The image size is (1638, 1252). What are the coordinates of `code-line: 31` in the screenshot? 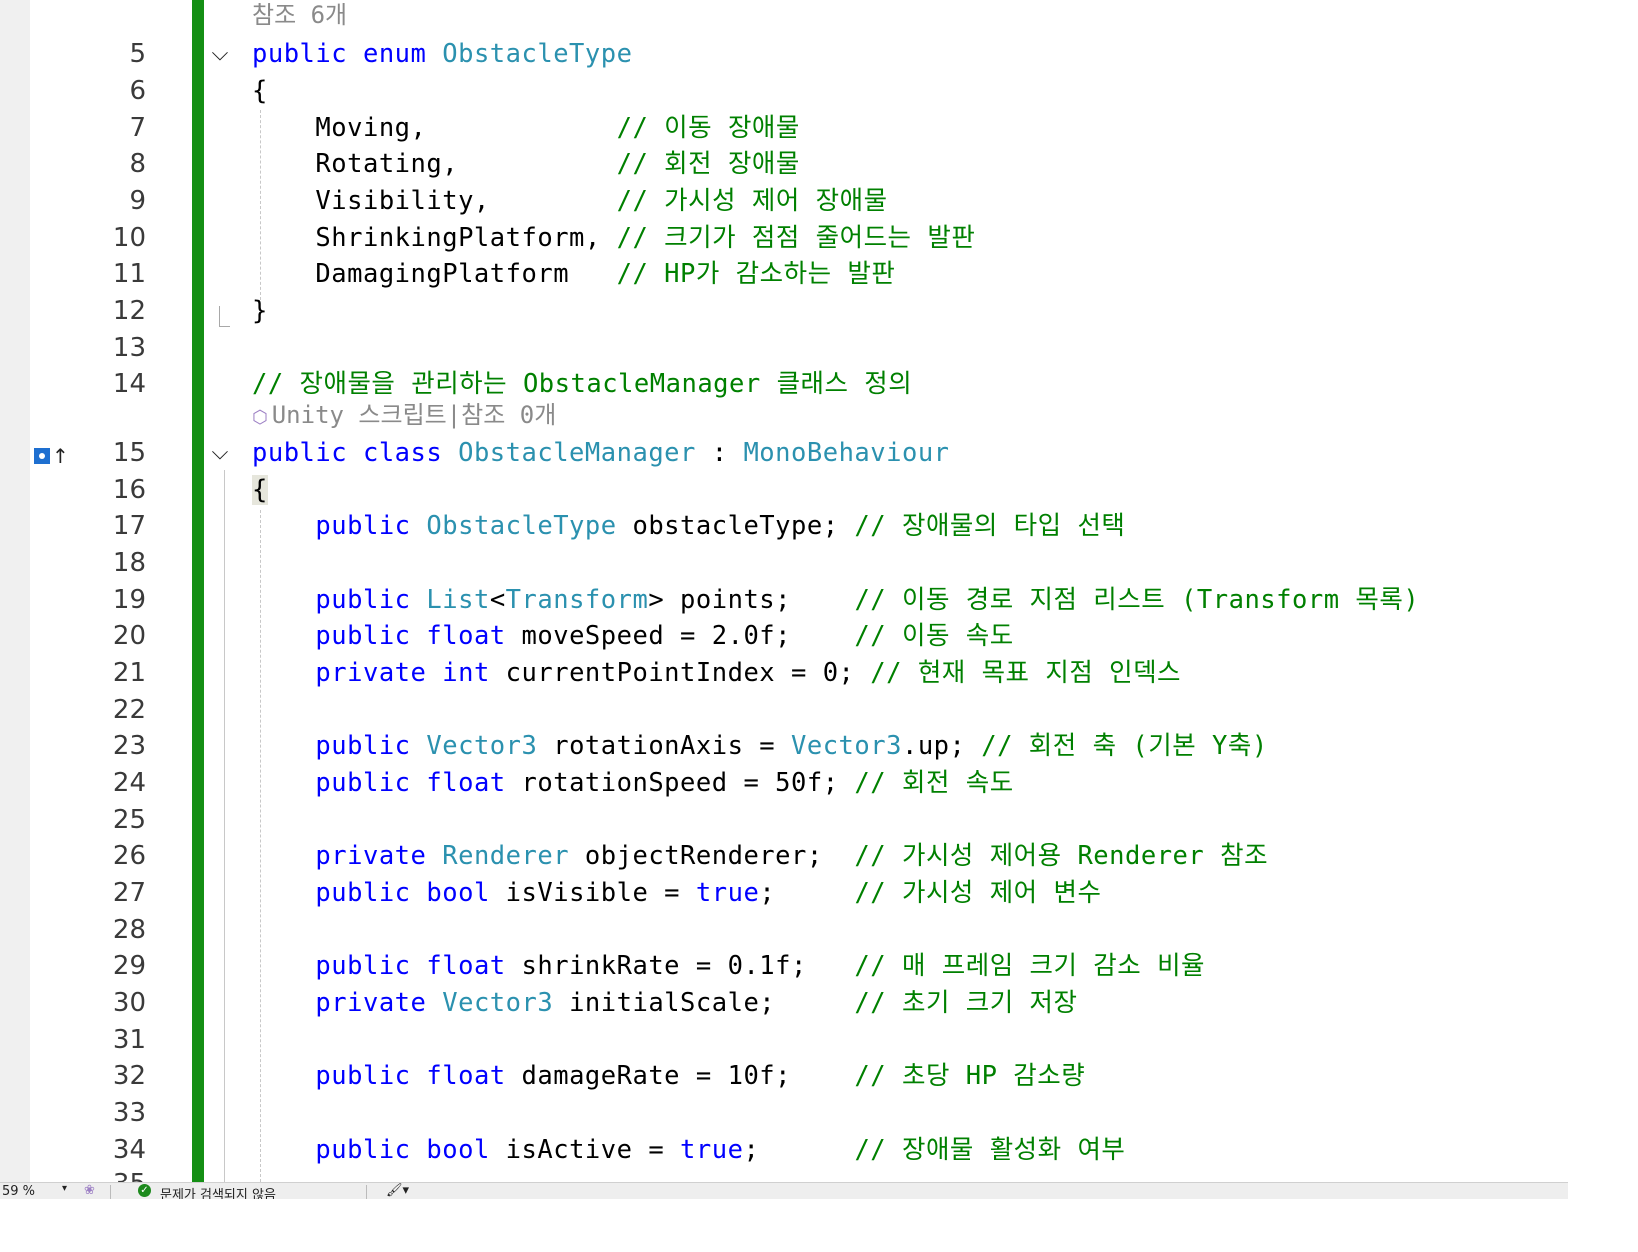 It's located at (784, 1040).